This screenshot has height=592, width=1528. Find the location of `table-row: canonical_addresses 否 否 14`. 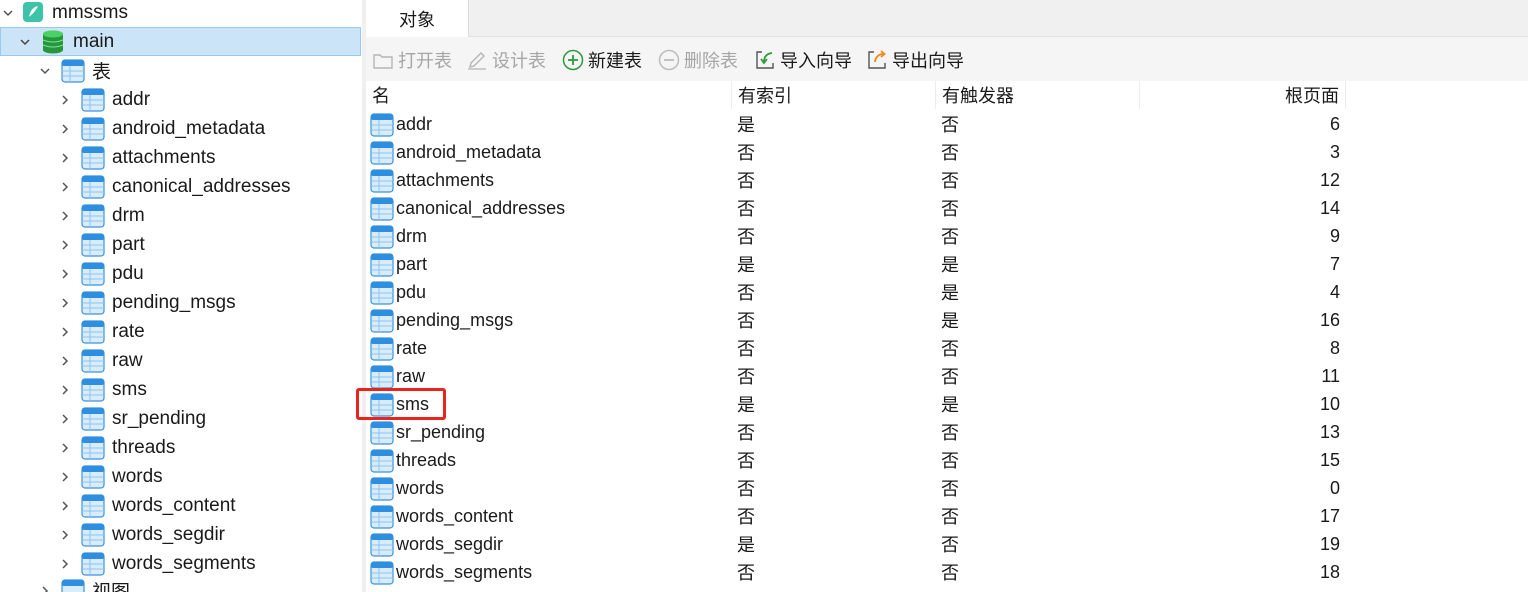

table-row: canonical_addresses 否 否 14 is located at coordinates (947, 208).